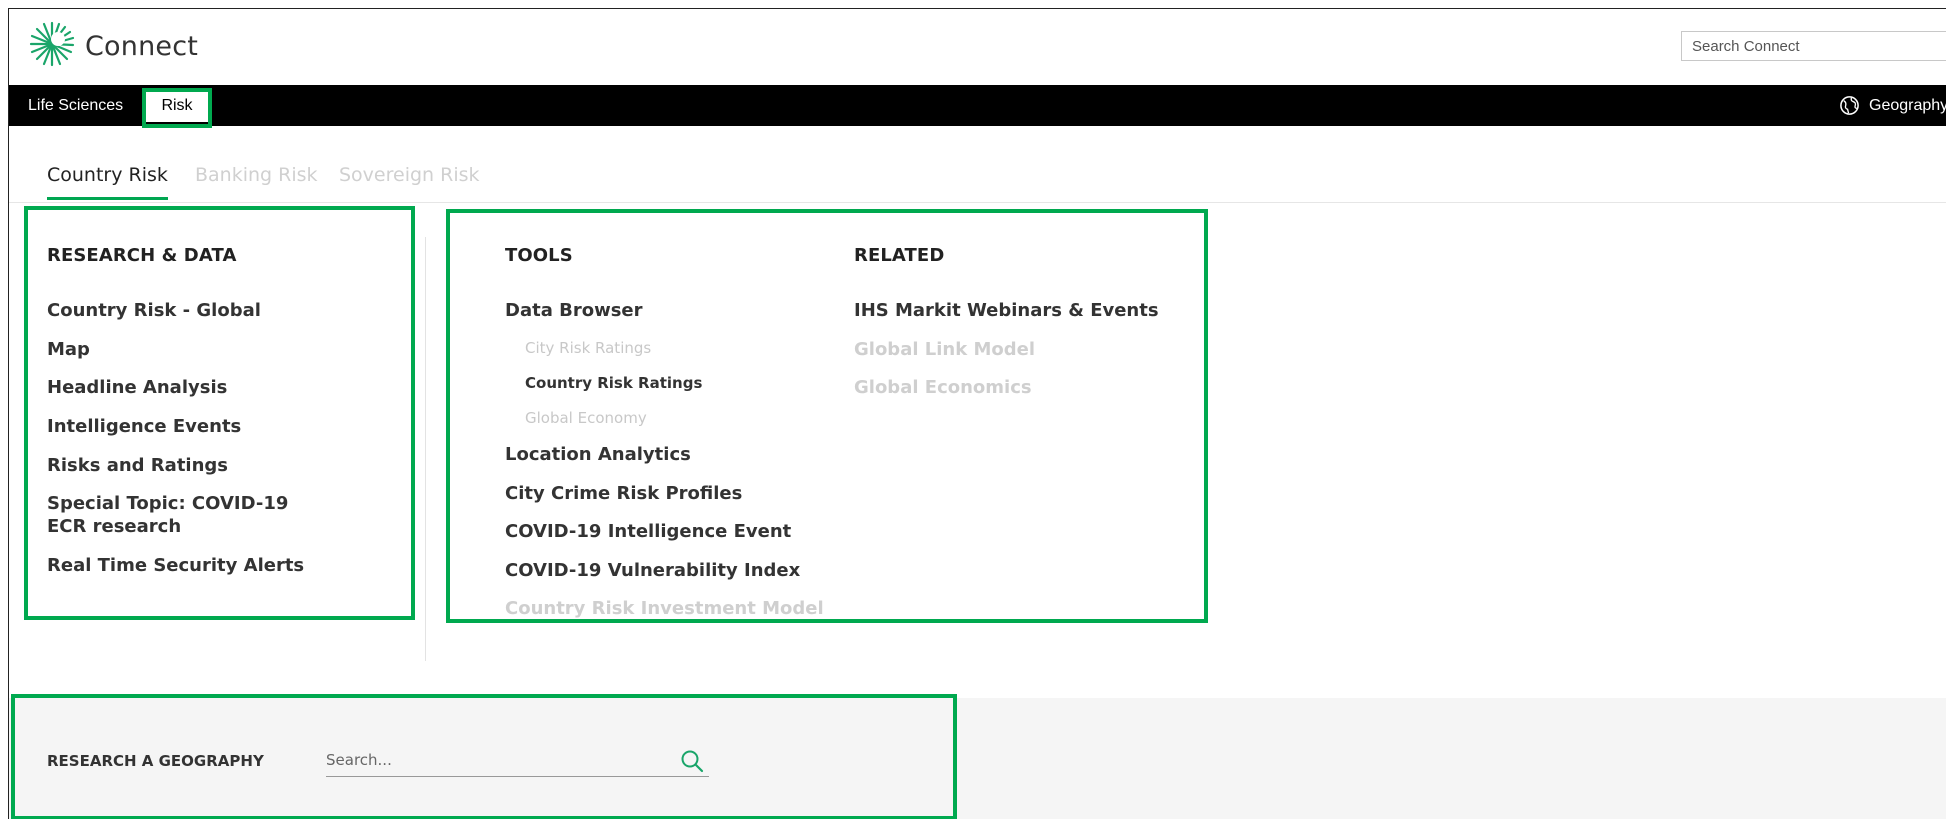 The image size is (1946, 819). Describe the element at coordinates (1849, 105) in the screenshot. I see `globe-icon` at that location.